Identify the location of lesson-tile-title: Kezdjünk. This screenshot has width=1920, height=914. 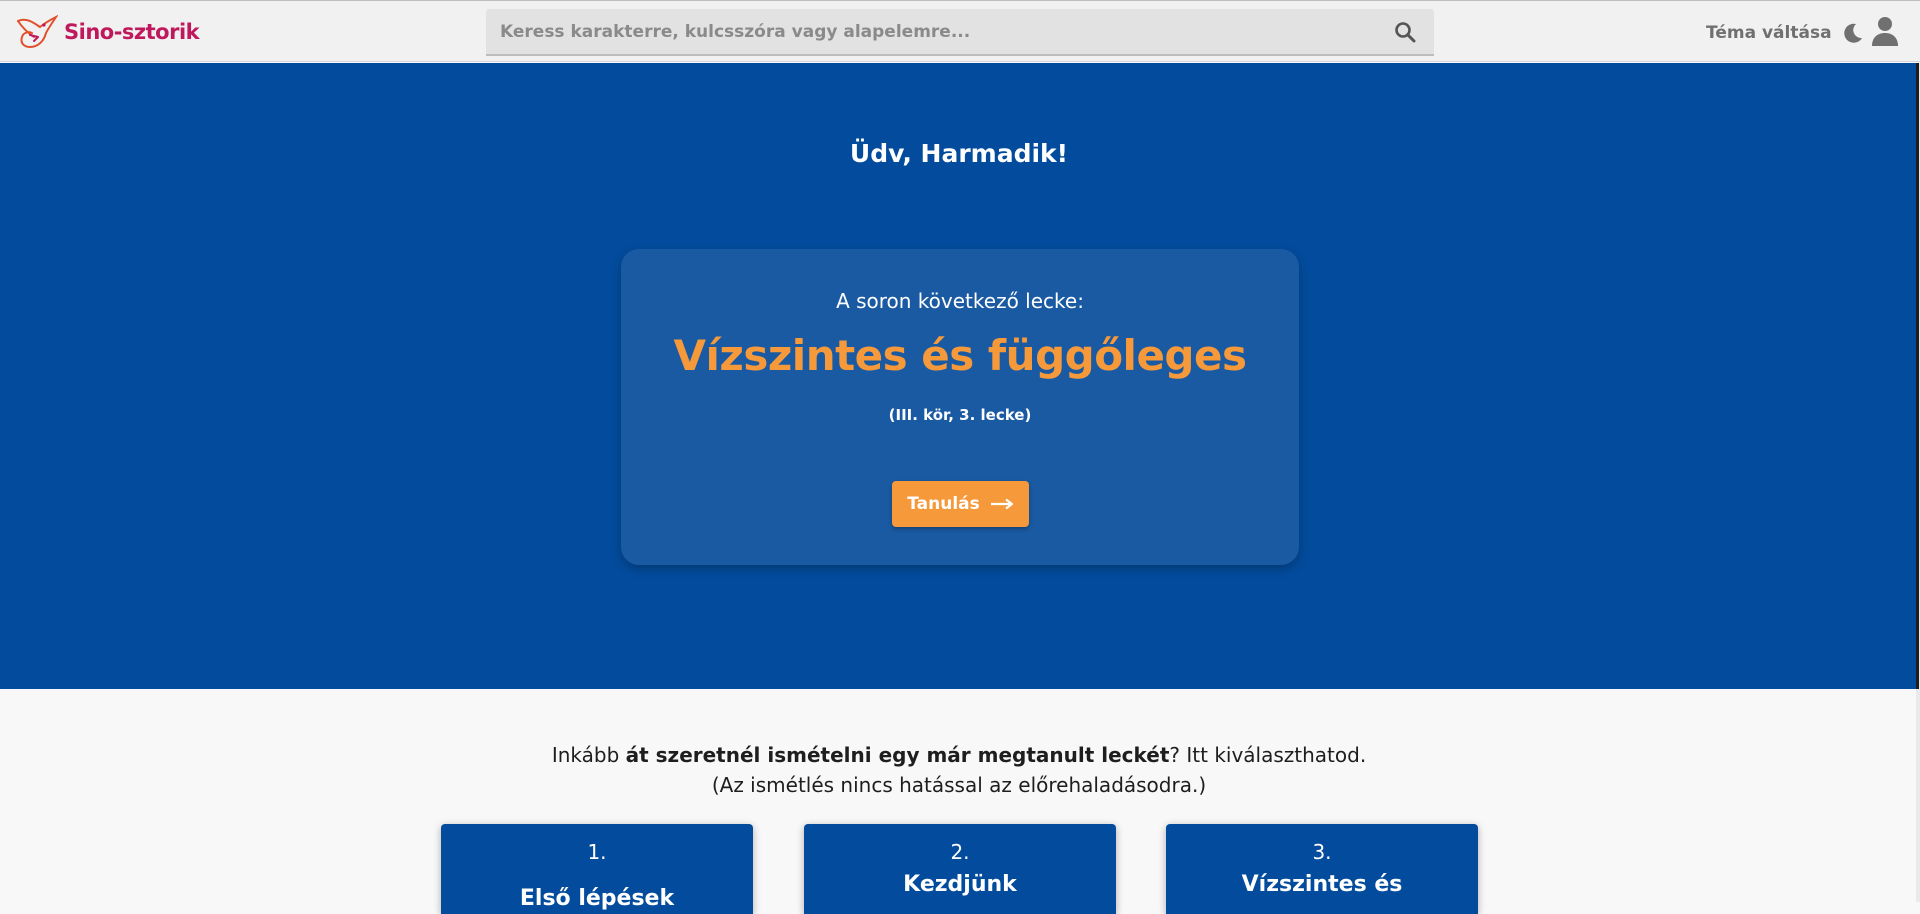
(960, 884).